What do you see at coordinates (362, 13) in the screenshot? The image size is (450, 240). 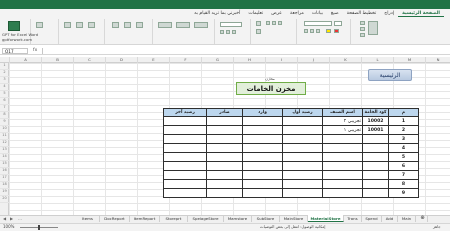 I see `tab-page-layout: تخطيط الصفحة` at bounding box center [362, 13].